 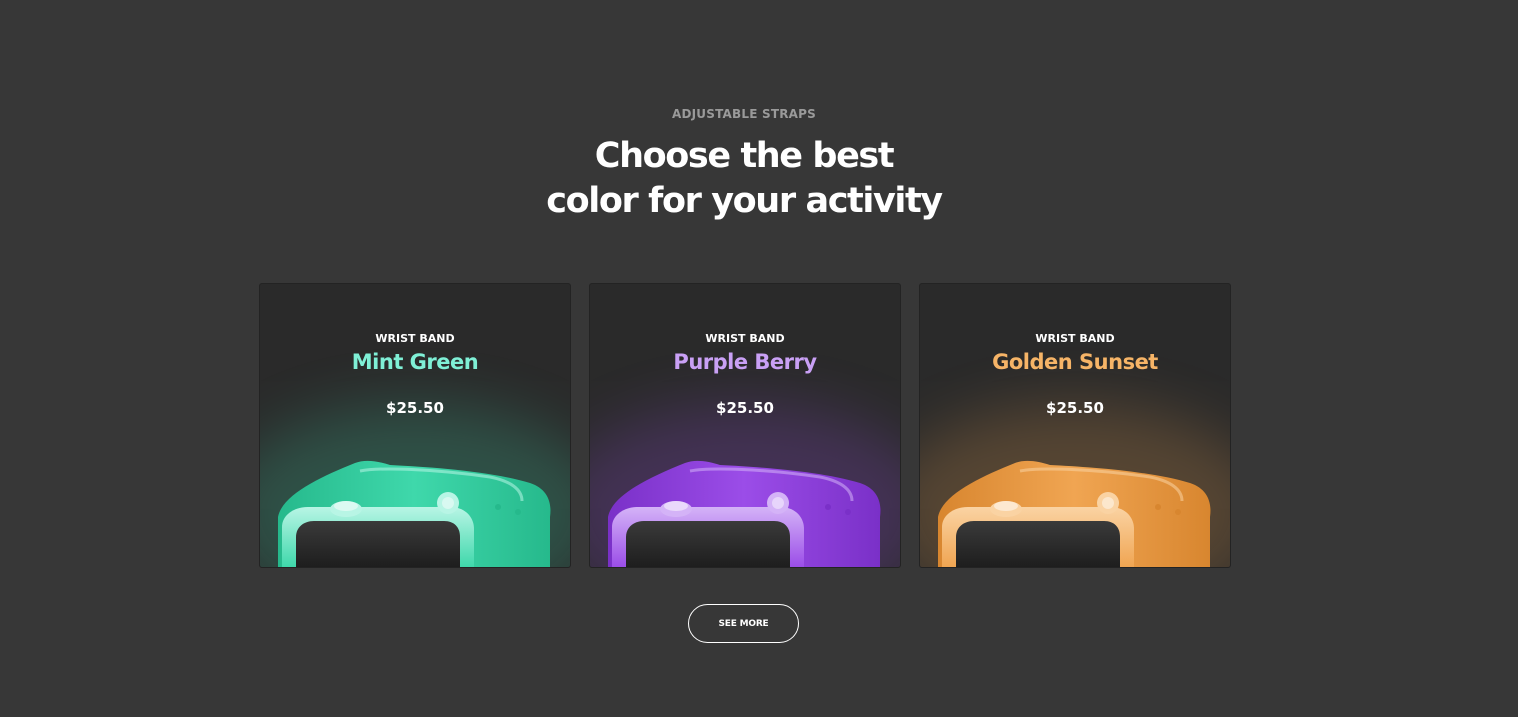 I want to click on product-name: Golden Sunset, so click(x=1075, y=362).